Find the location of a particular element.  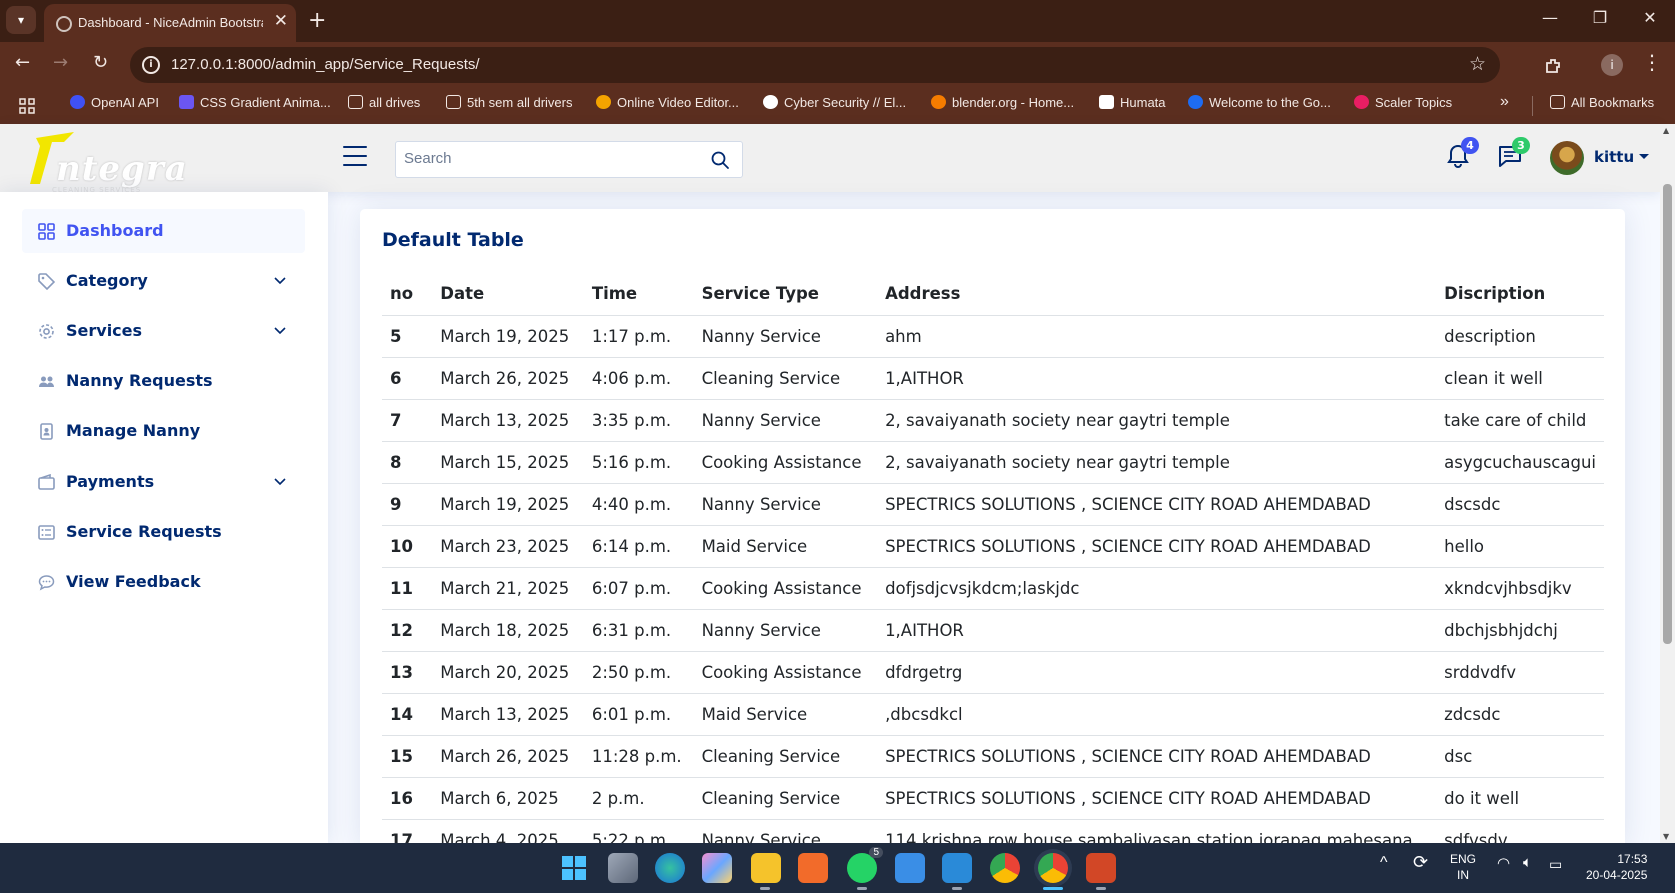

vscode-icon is located at coordinates (957, 868).